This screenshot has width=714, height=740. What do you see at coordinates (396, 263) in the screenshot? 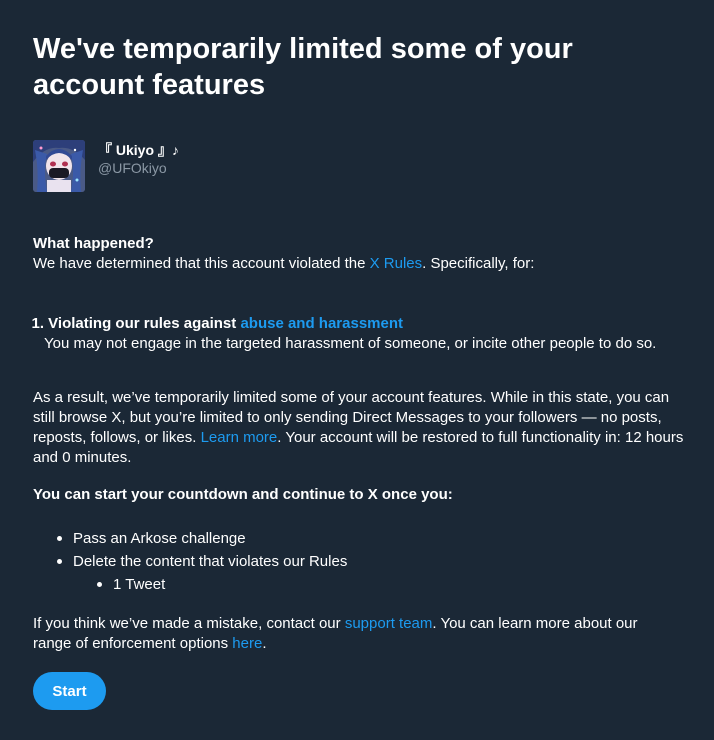
I see `x-rules-link: X Rules` at bounding box center [396, 263].